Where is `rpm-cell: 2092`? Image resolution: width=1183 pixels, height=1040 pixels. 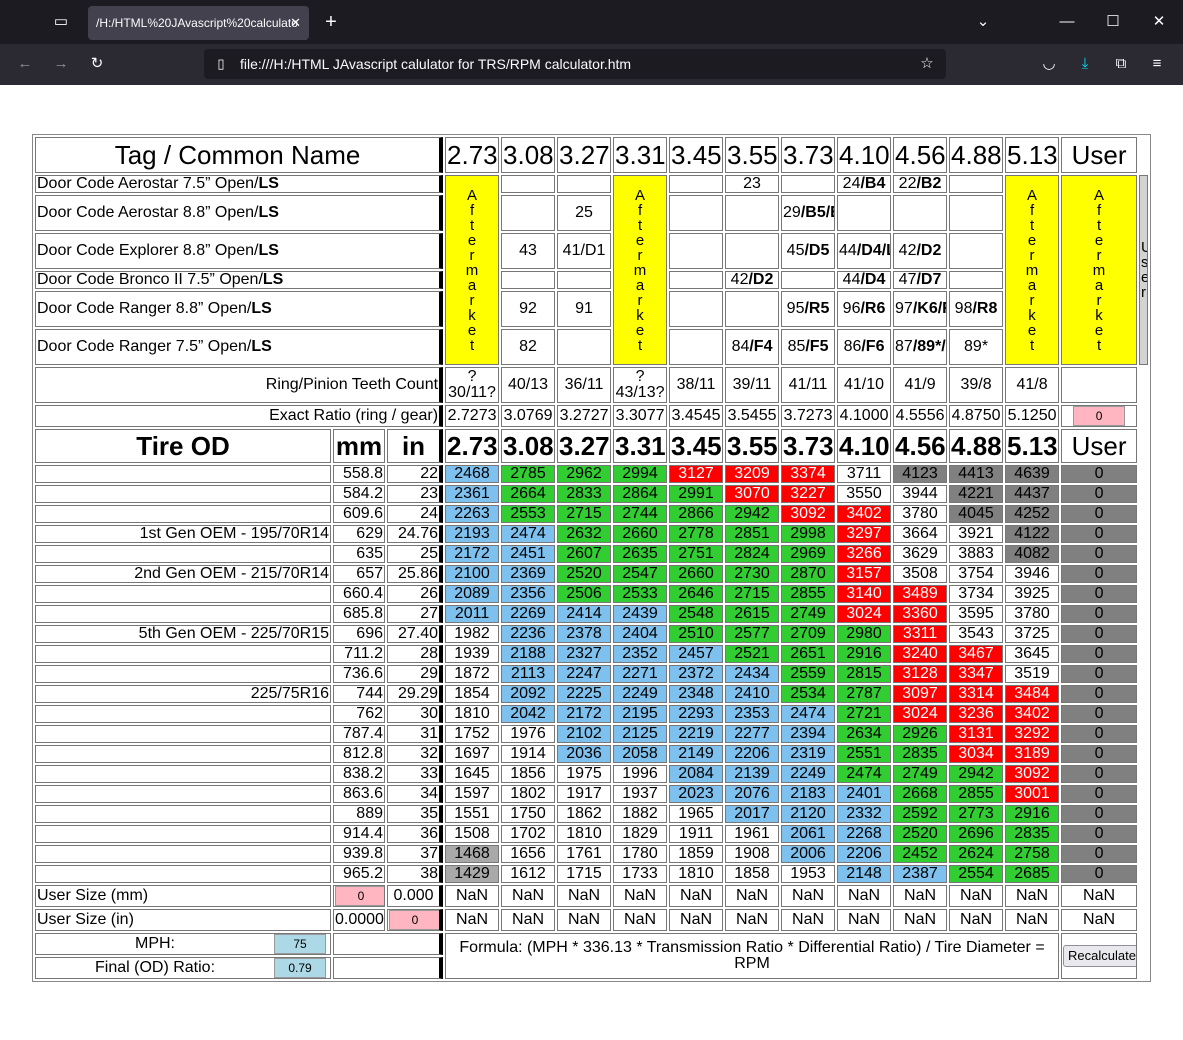
rpm-cell: 2092 is located at coordinates (528, 694).